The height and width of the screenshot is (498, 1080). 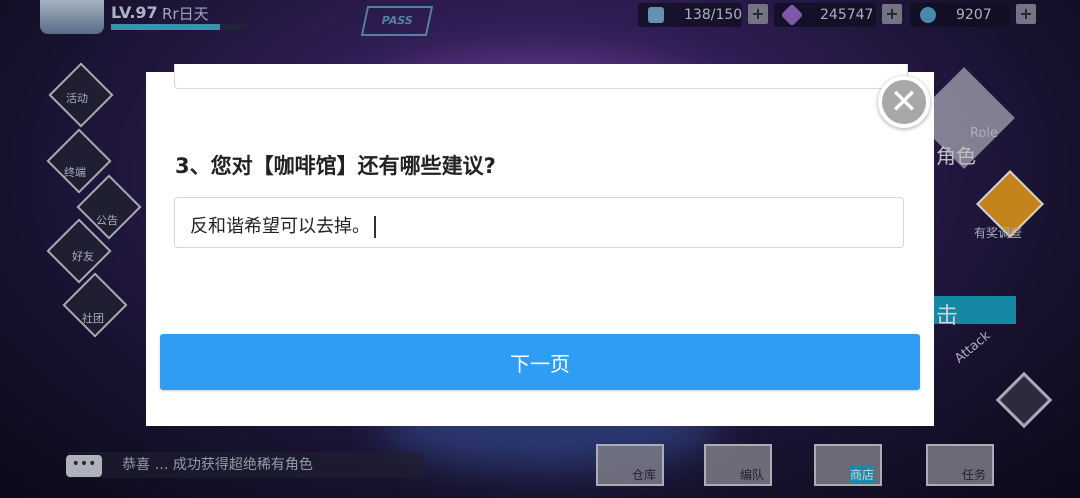 I want to click on previous-answer-field, so click(x=541, y=76).